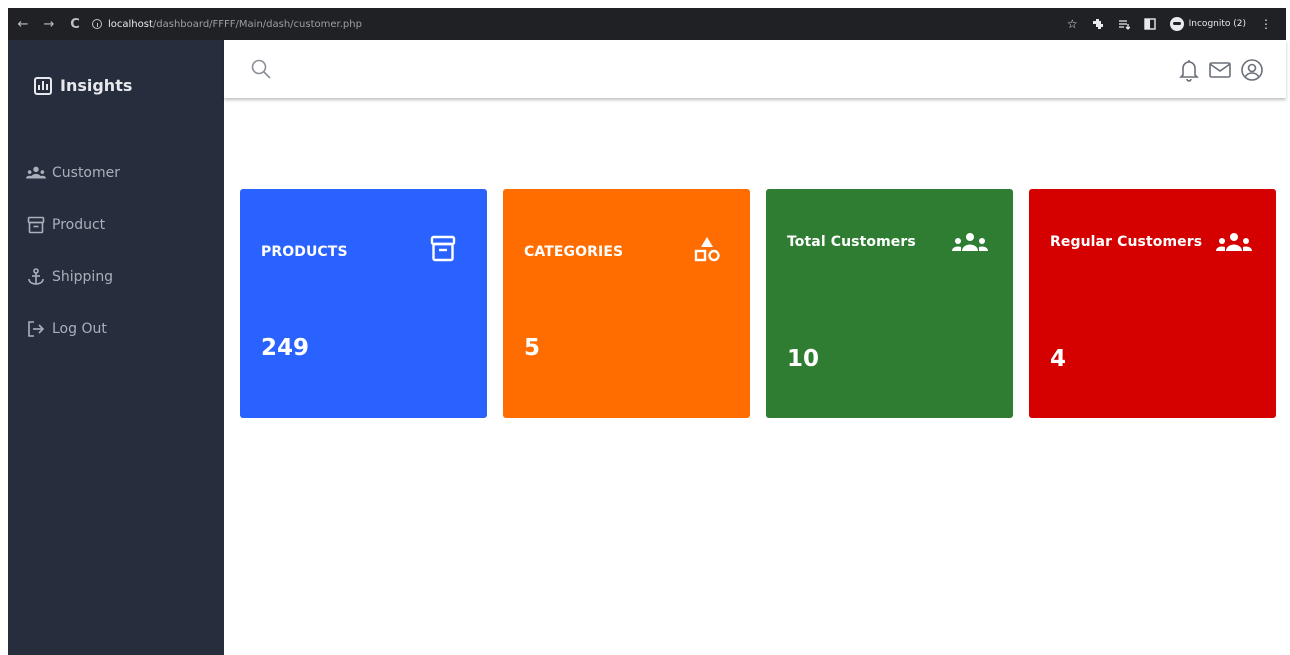  What do you see at coordinates (1217, 24) in the screenshot?
I see `incognito-label: Incognito (2)` at bounding box center [1217, 24].